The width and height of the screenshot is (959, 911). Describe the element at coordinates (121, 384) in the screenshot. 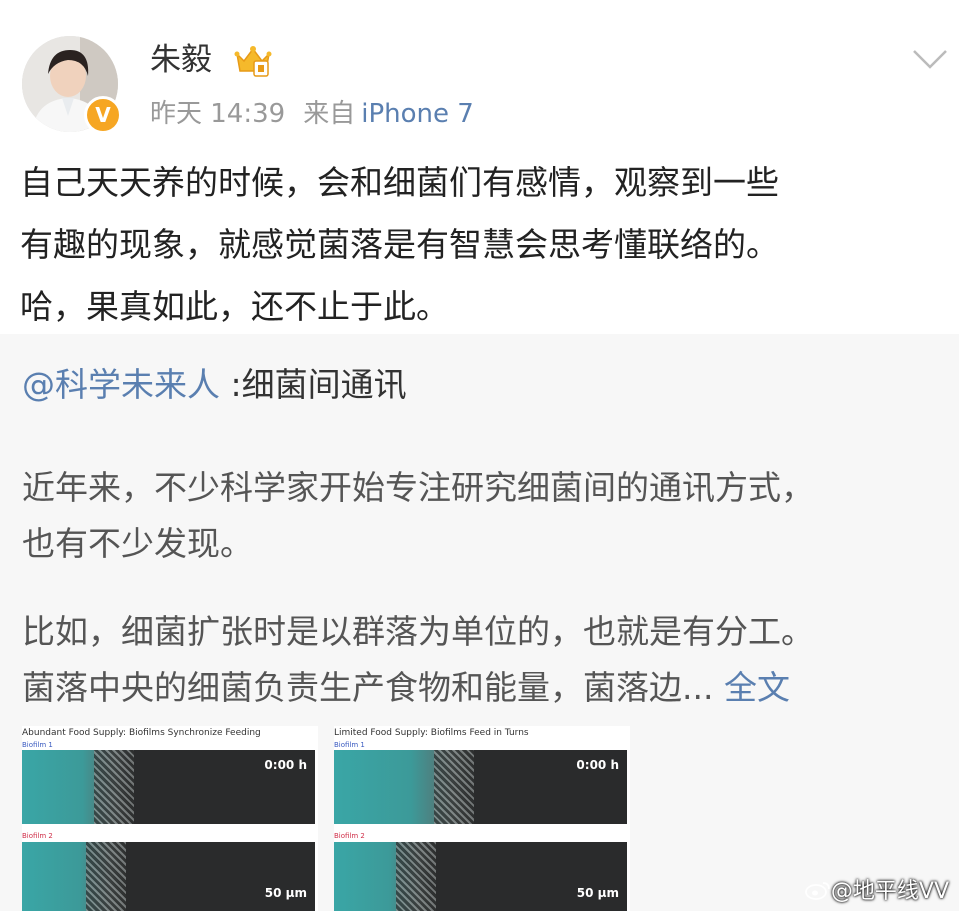

I see `repost-mention: @科学未来人` at that location.